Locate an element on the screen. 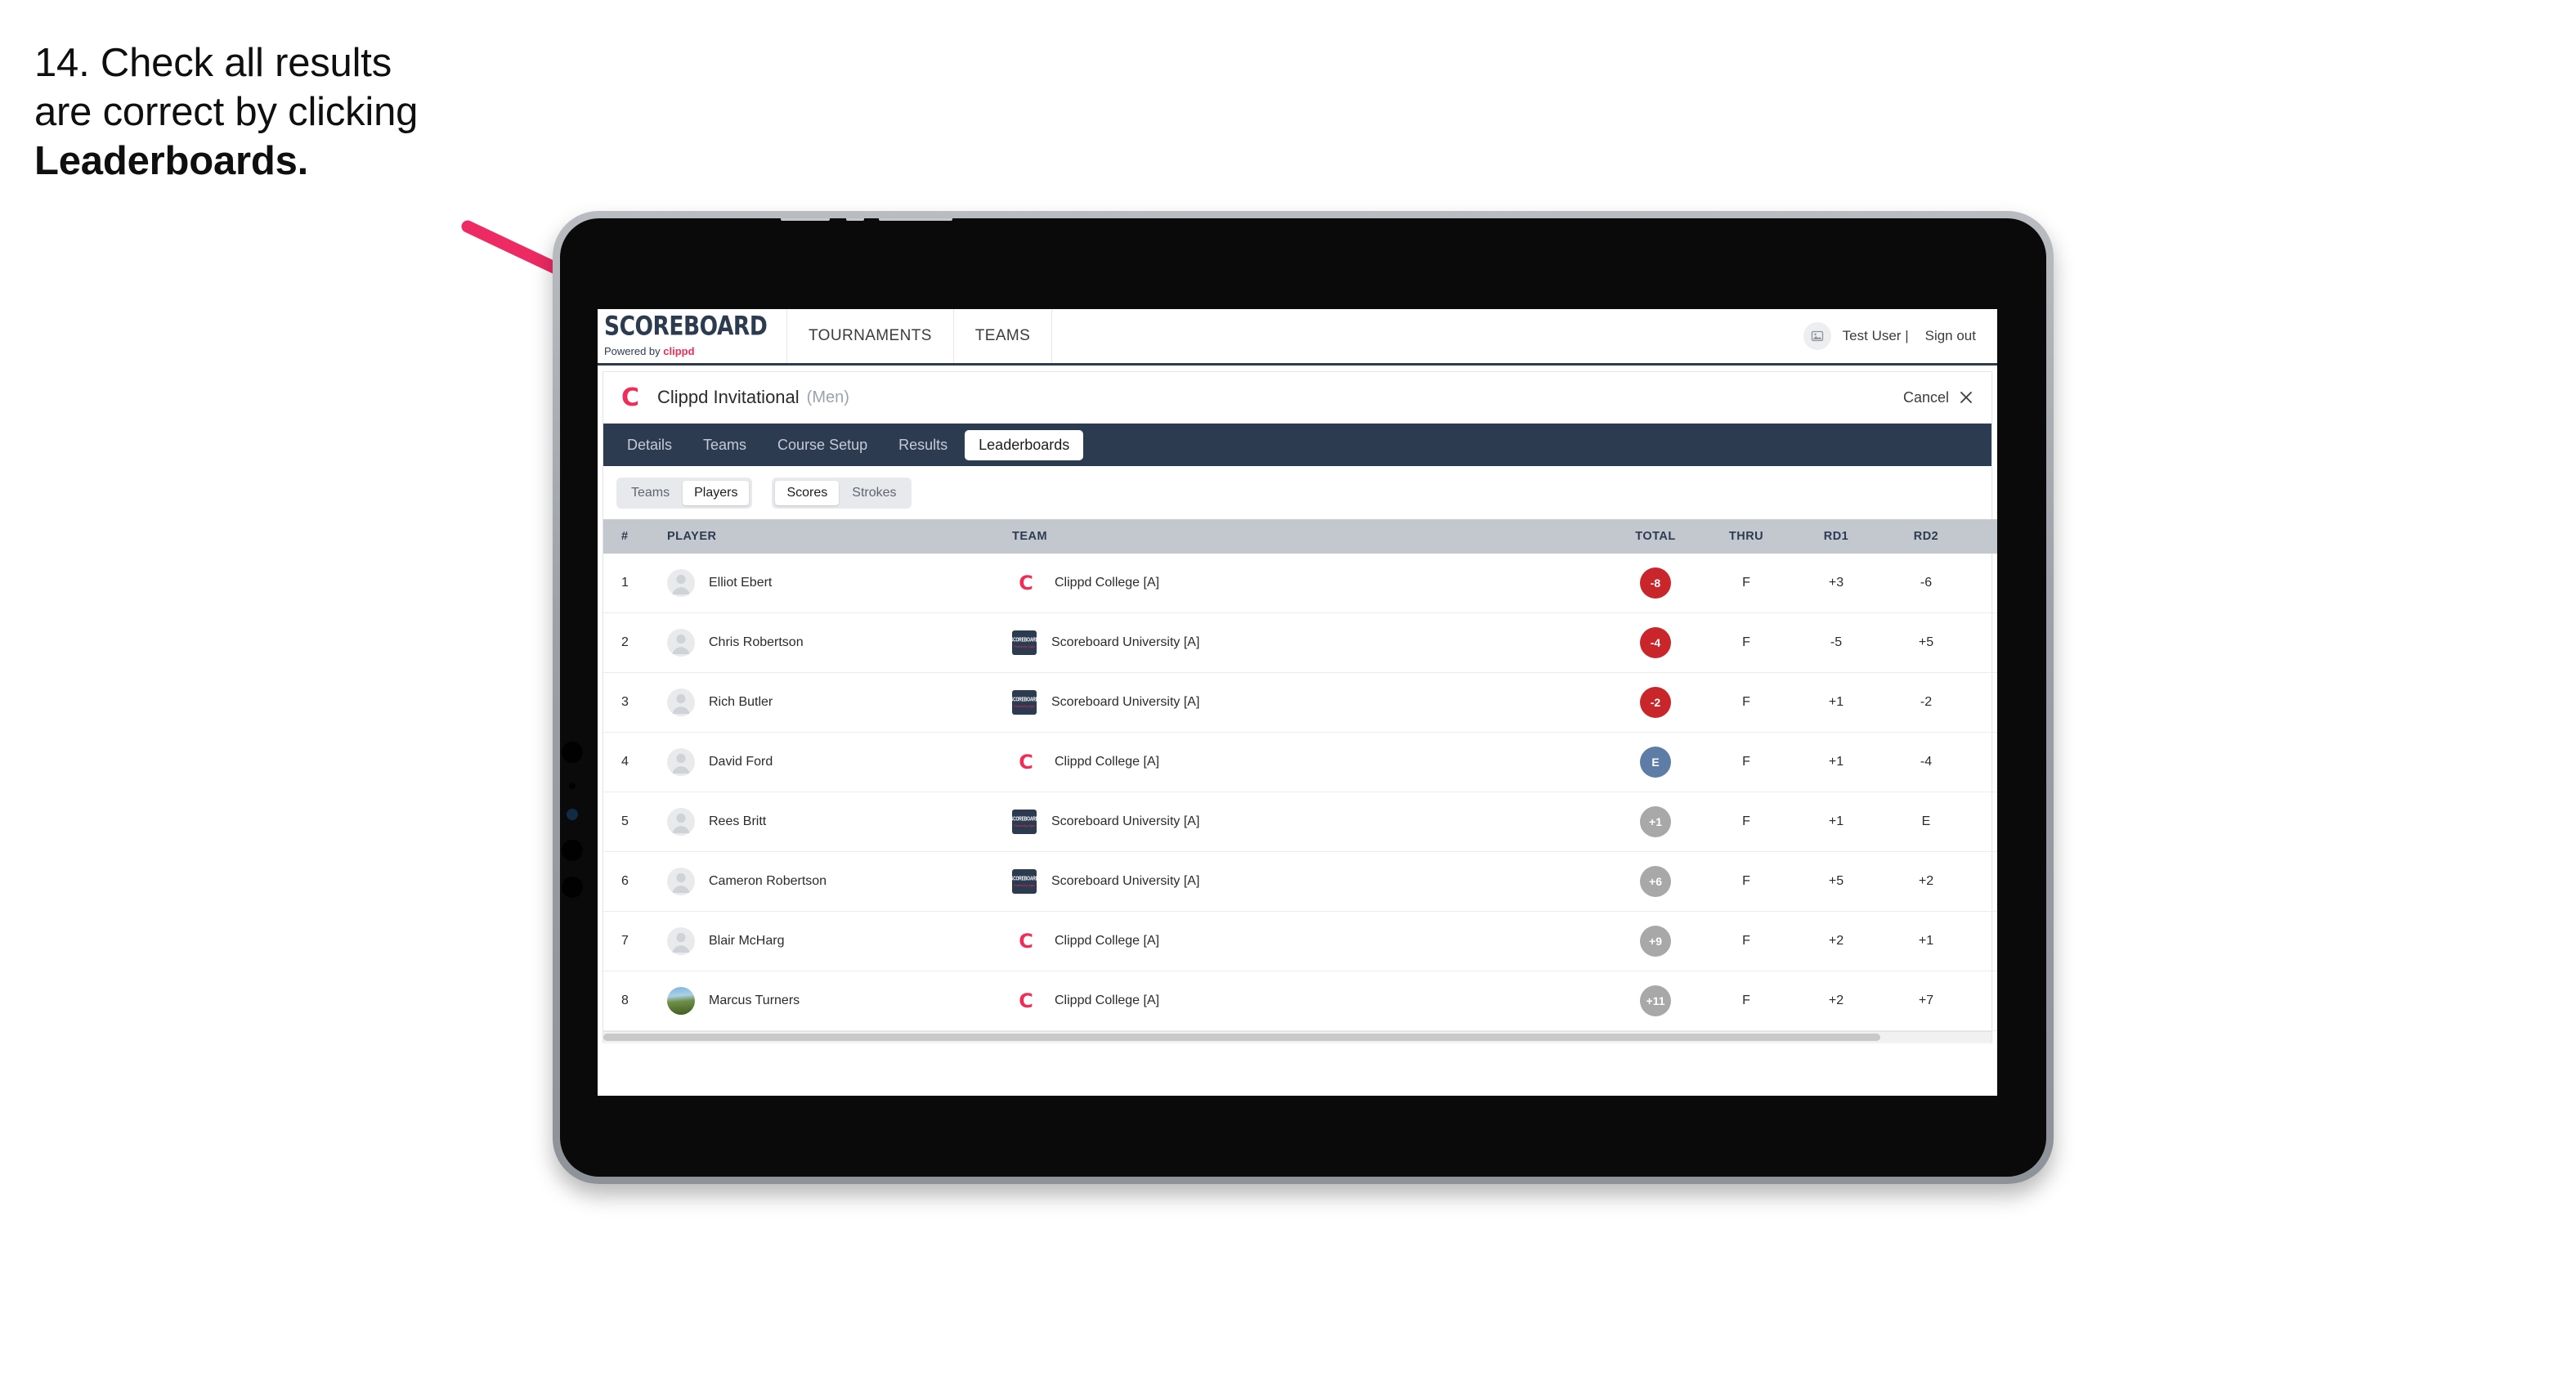 This screenshot has width=2576, height=1386. metric-toggle-strokes: Strokes is located at coordinates (874, 493).